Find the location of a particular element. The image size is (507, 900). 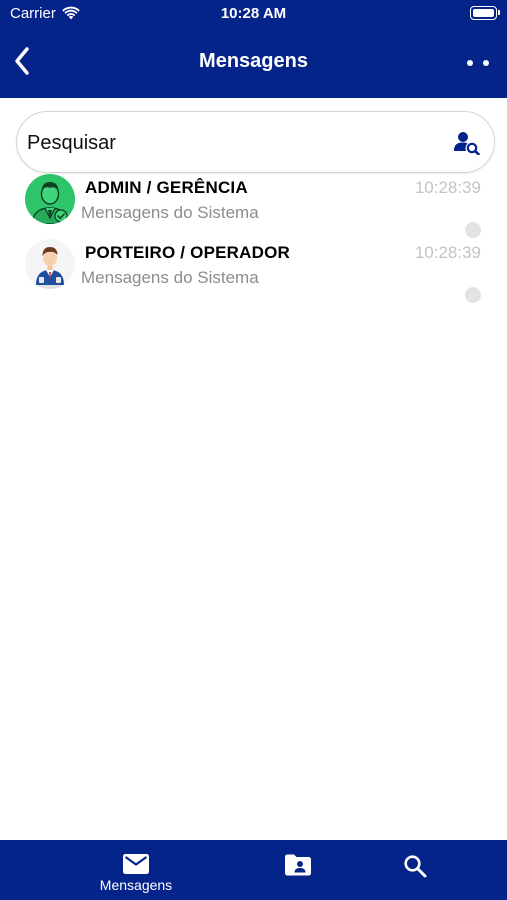

porteiro-avatar is located at coordinates (50, 264).